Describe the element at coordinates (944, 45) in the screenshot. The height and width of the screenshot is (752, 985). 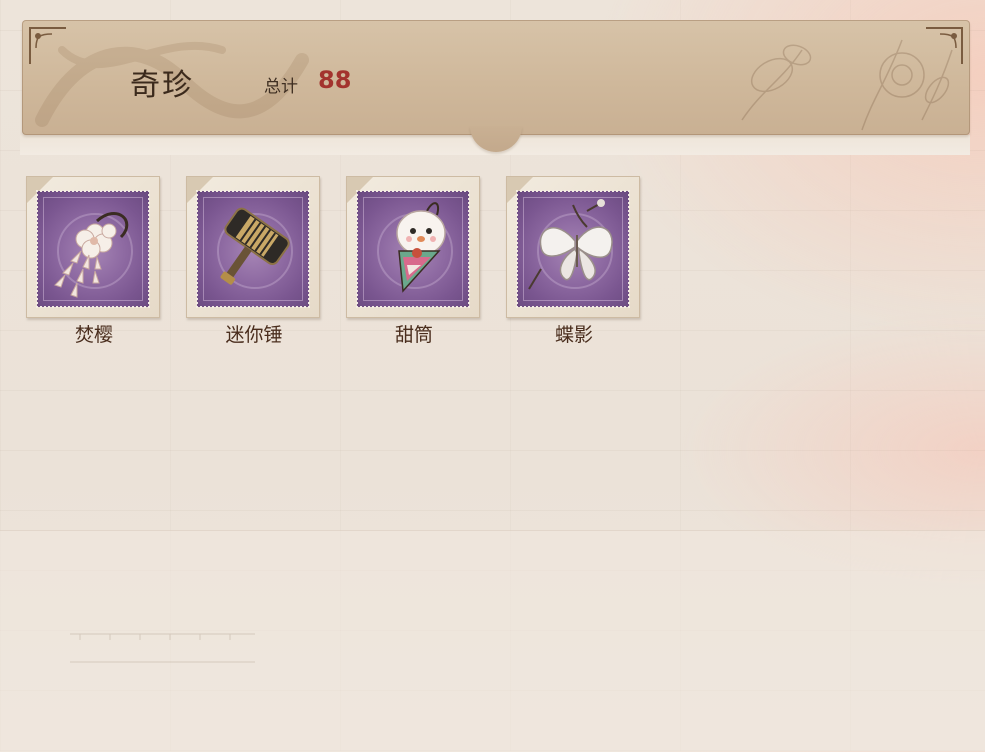
I see `corner-ornament-right-icon` at that location.